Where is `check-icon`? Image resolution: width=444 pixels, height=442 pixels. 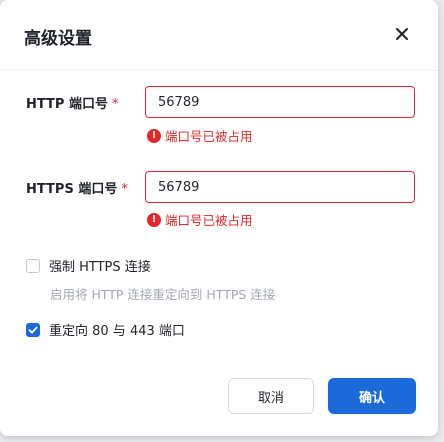 check-icon is located at coordinates (33, 329).